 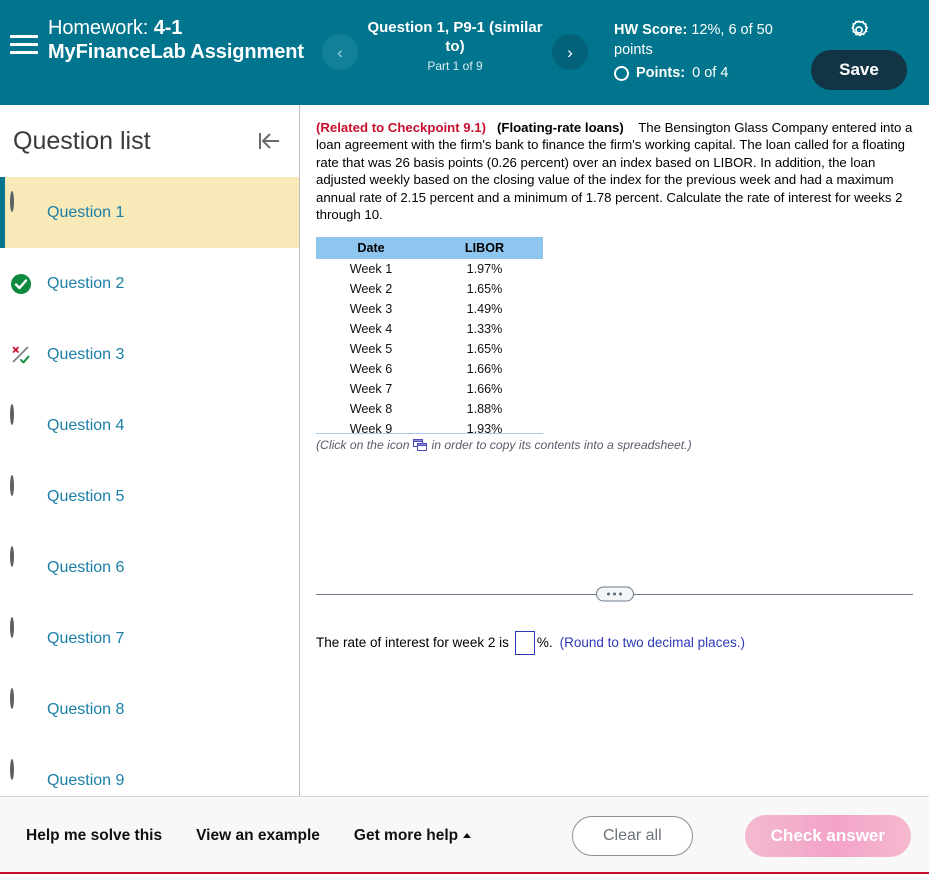 I want to click on sidebar-header: Question list, so click(x=149, y=141).